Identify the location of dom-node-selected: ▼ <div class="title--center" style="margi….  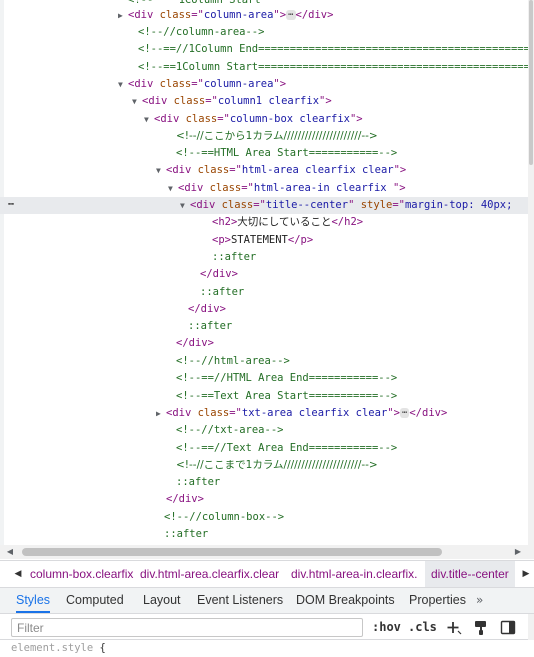
(264, 206).